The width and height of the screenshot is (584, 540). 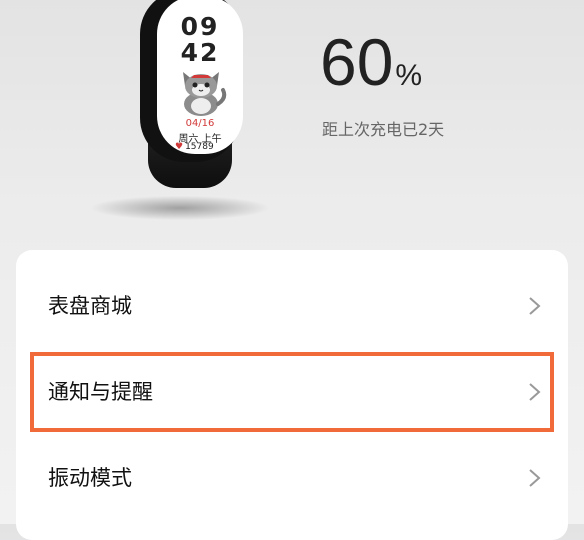 What do you see at coordinates (383, 129) in the screenshot?
I see `last-charge-text: 距上次充电已2天` at bounding box center [383, 129].